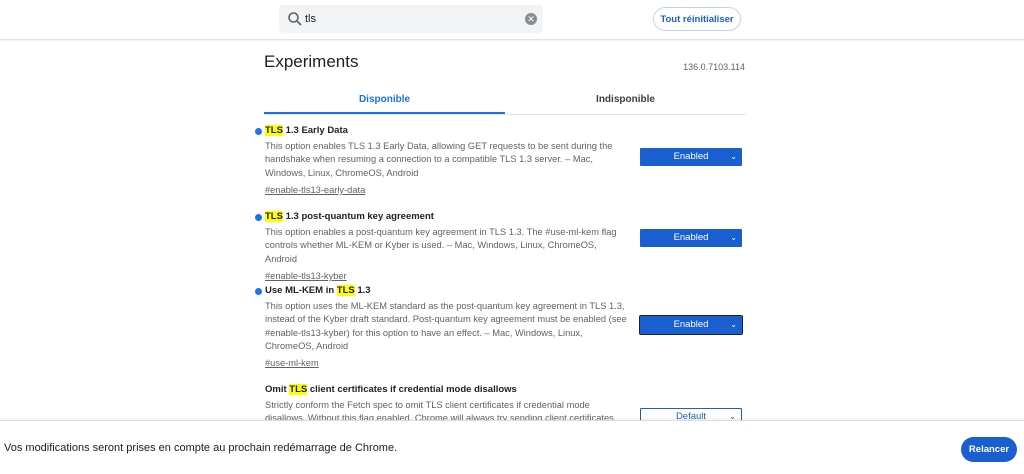  I want to click on reset-all-button: Tout réinitialiser, so click(697, 19).